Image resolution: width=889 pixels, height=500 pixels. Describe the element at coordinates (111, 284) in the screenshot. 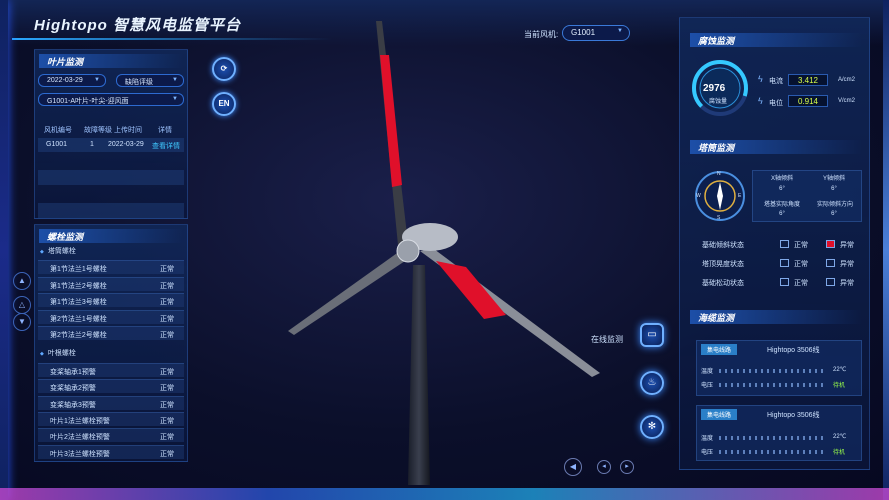

I see `list-item: 第1节法兰2号螺栓 正常` at that location.